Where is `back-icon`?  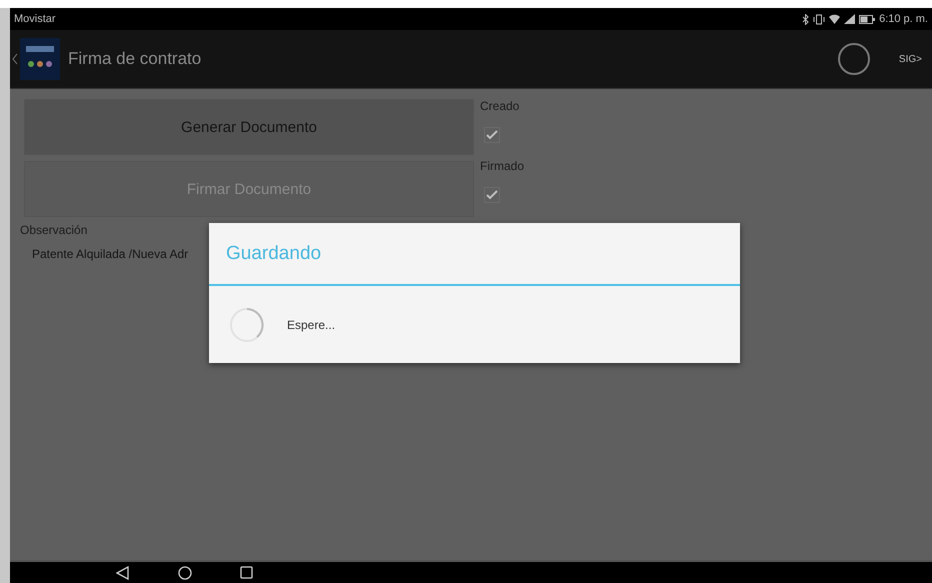
back-icon is located at coordinates (123, 573).